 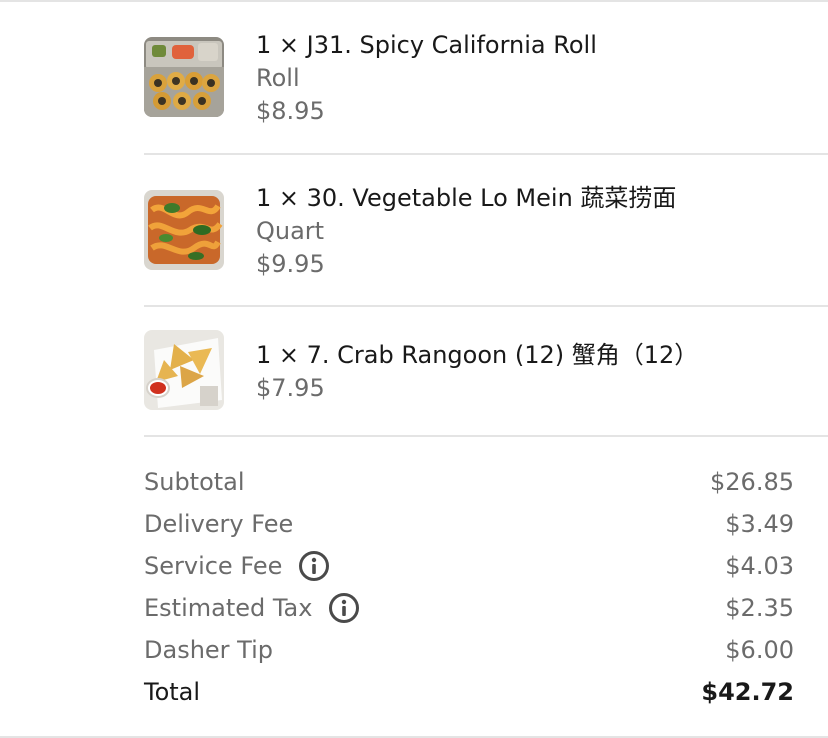 What do you see at coordinates (172, 692) in the screenshot?
I see `total-label: Total` at bounding box center [172, 692].